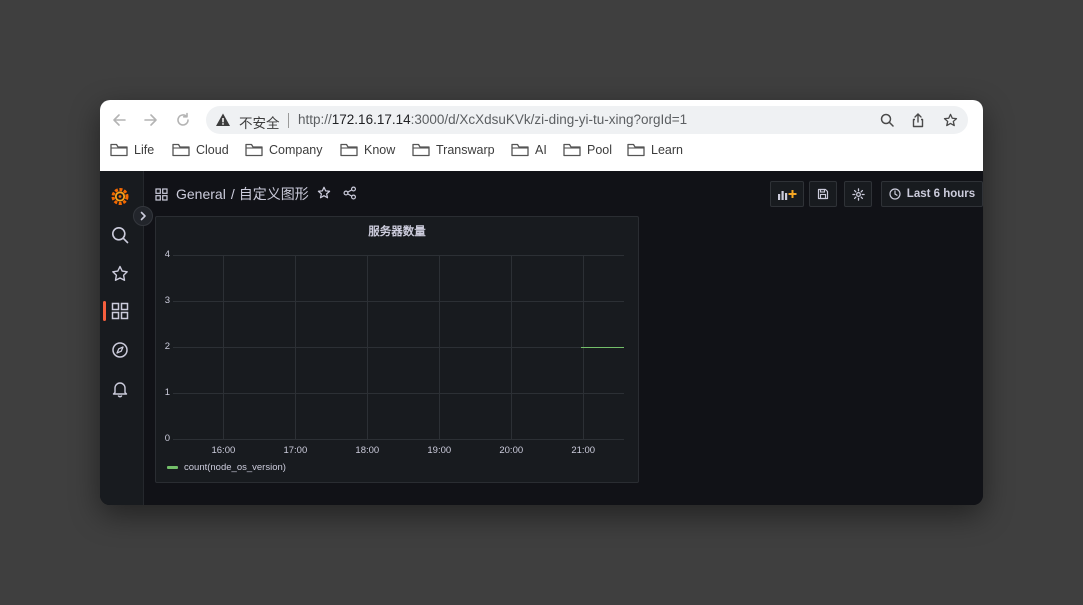 The width and height of the screenshot is (1083, 605). What do you see at coordinates (144, 150) in the screenshot?
I see `bookmark-label: Life` at bounding box center [144, 150].